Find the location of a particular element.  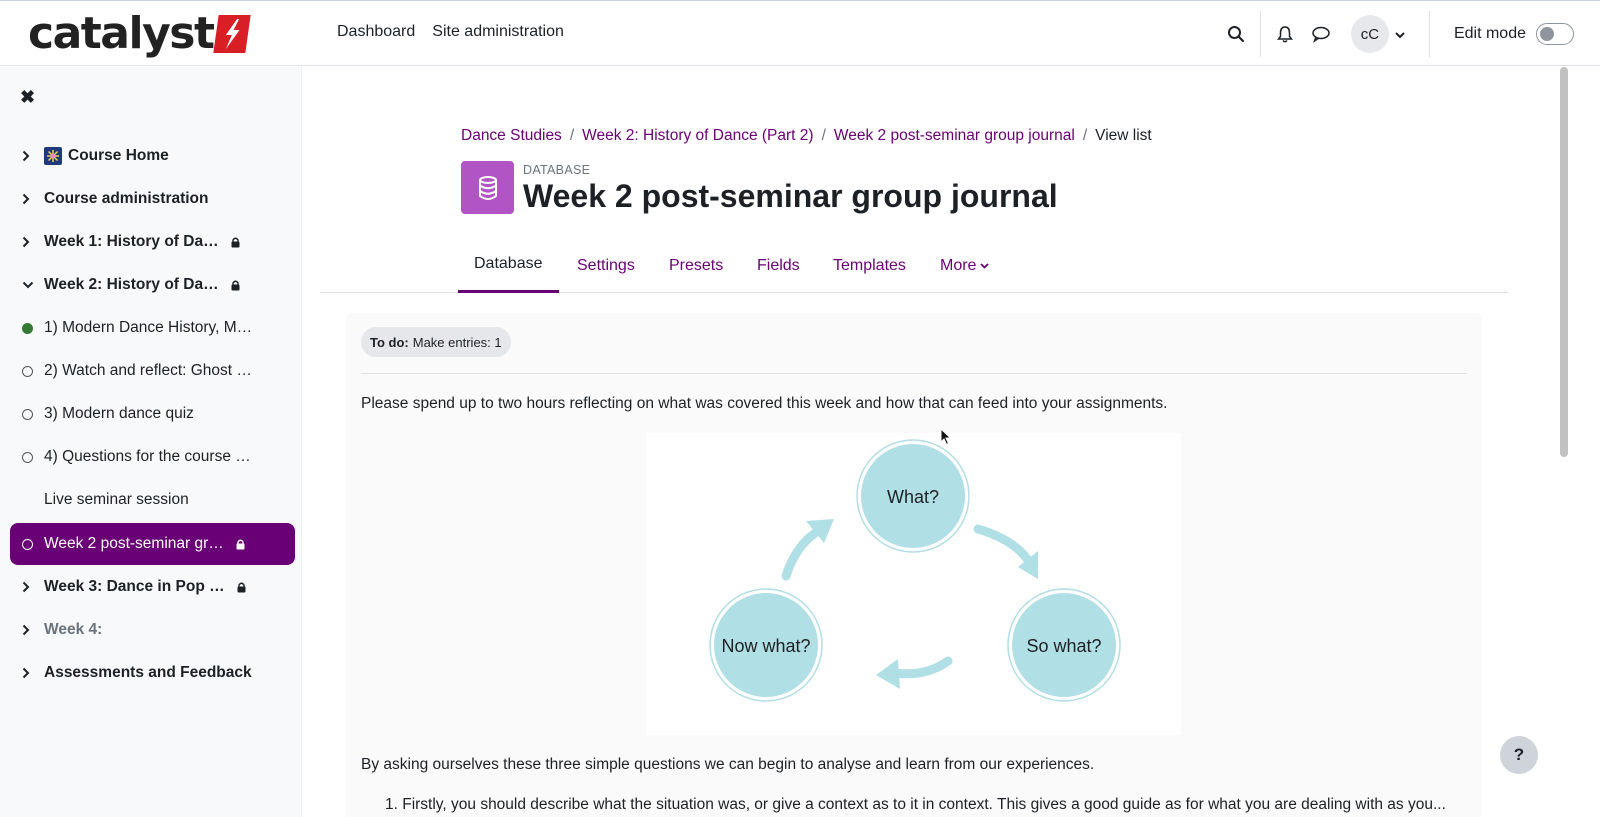

breadcrumb-current: View list is located at coordinates (1123, 135).